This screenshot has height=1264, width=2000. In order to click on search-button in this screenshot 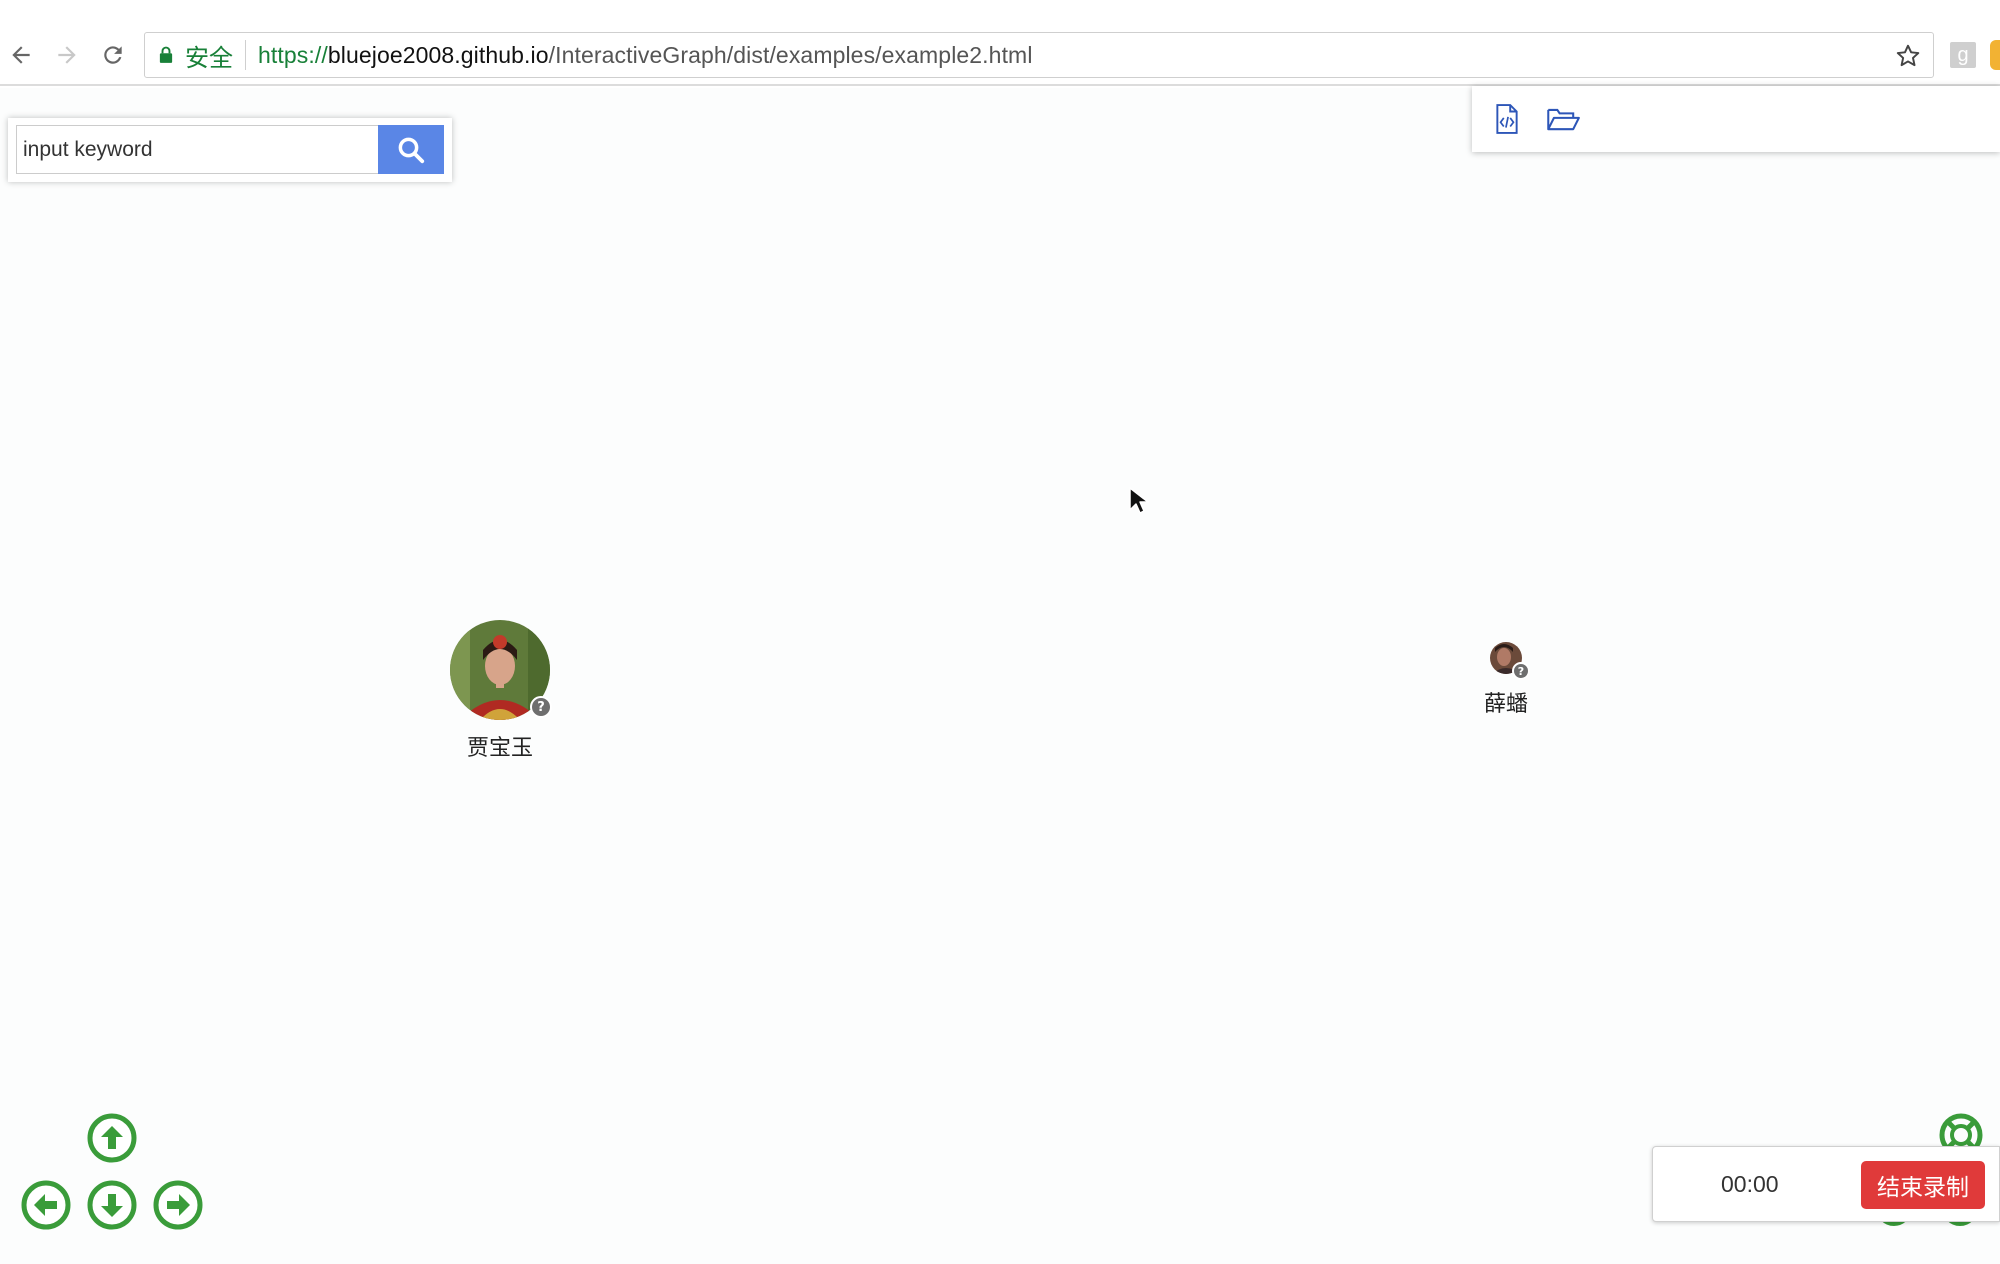, I will do `click(411, 149)`.